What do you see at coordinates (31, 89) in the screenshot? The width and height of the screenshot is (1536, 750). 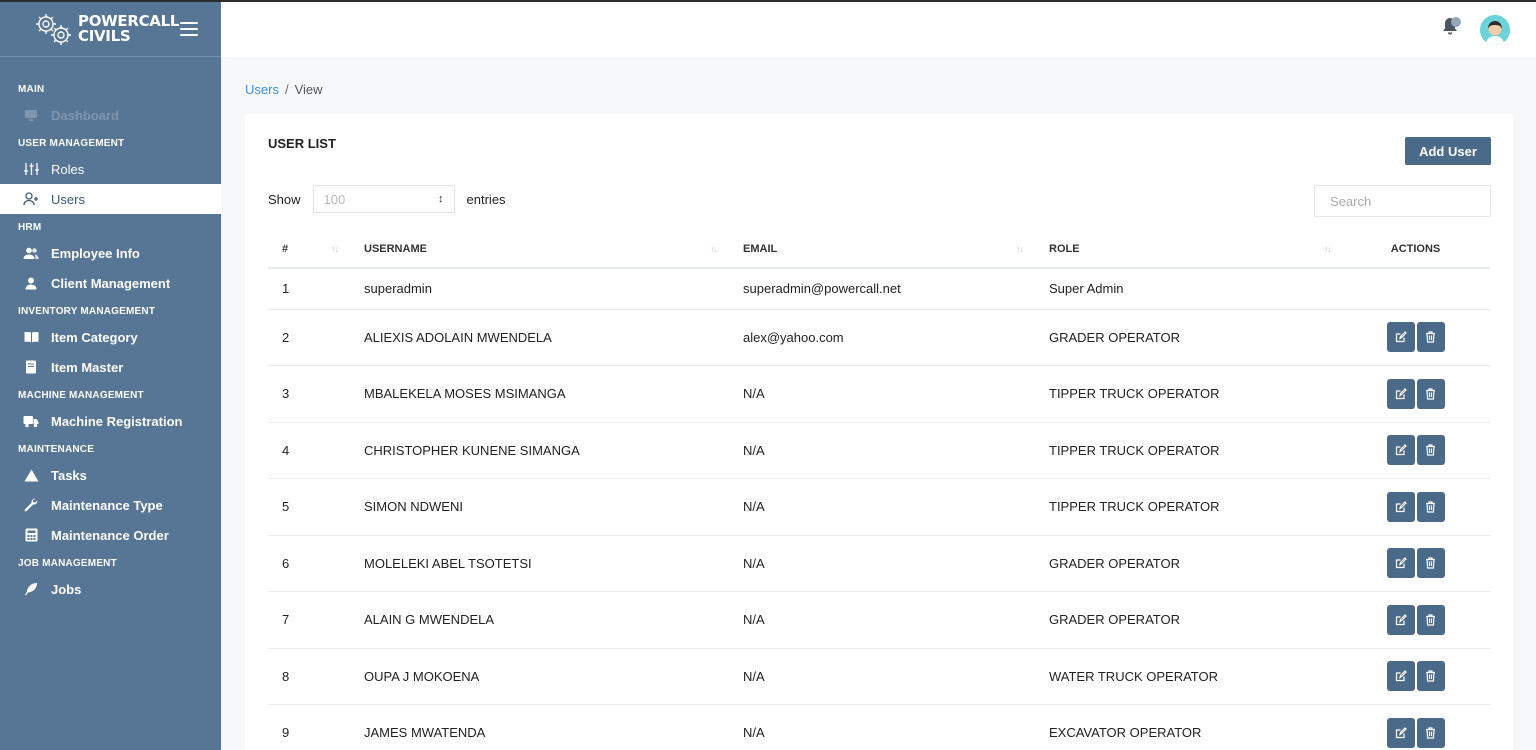 I see `section-main: MAIN` at bounding box center [31, 89].